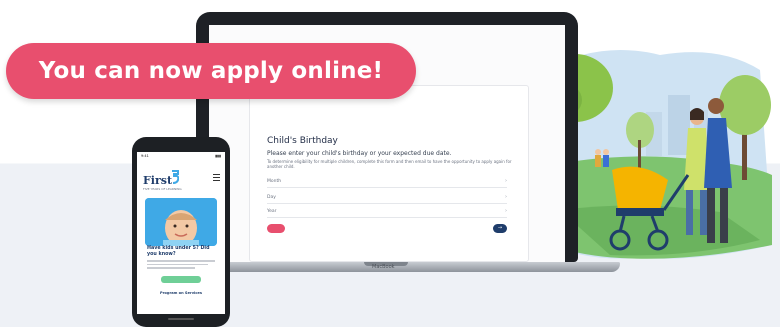 This screenshot has height=327, width=780. What do you see at coordinates (175, 177) in the screenshot?
I see `five-mark-icon` at bounding box center [175, 177].